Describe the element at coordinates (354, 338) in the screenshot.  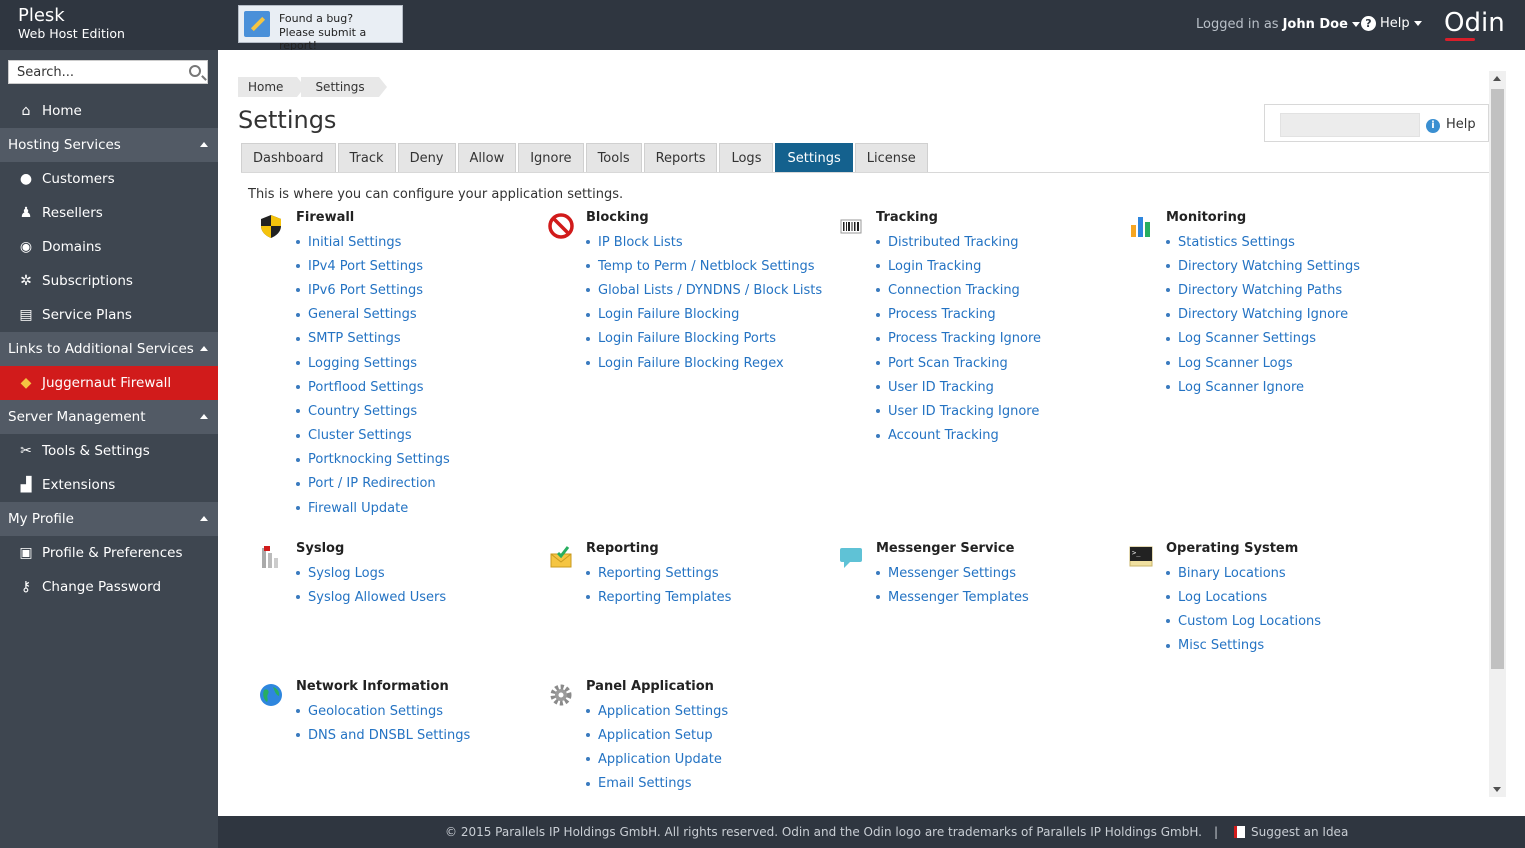
I see `settings-link: SMTP Settings` at that location.